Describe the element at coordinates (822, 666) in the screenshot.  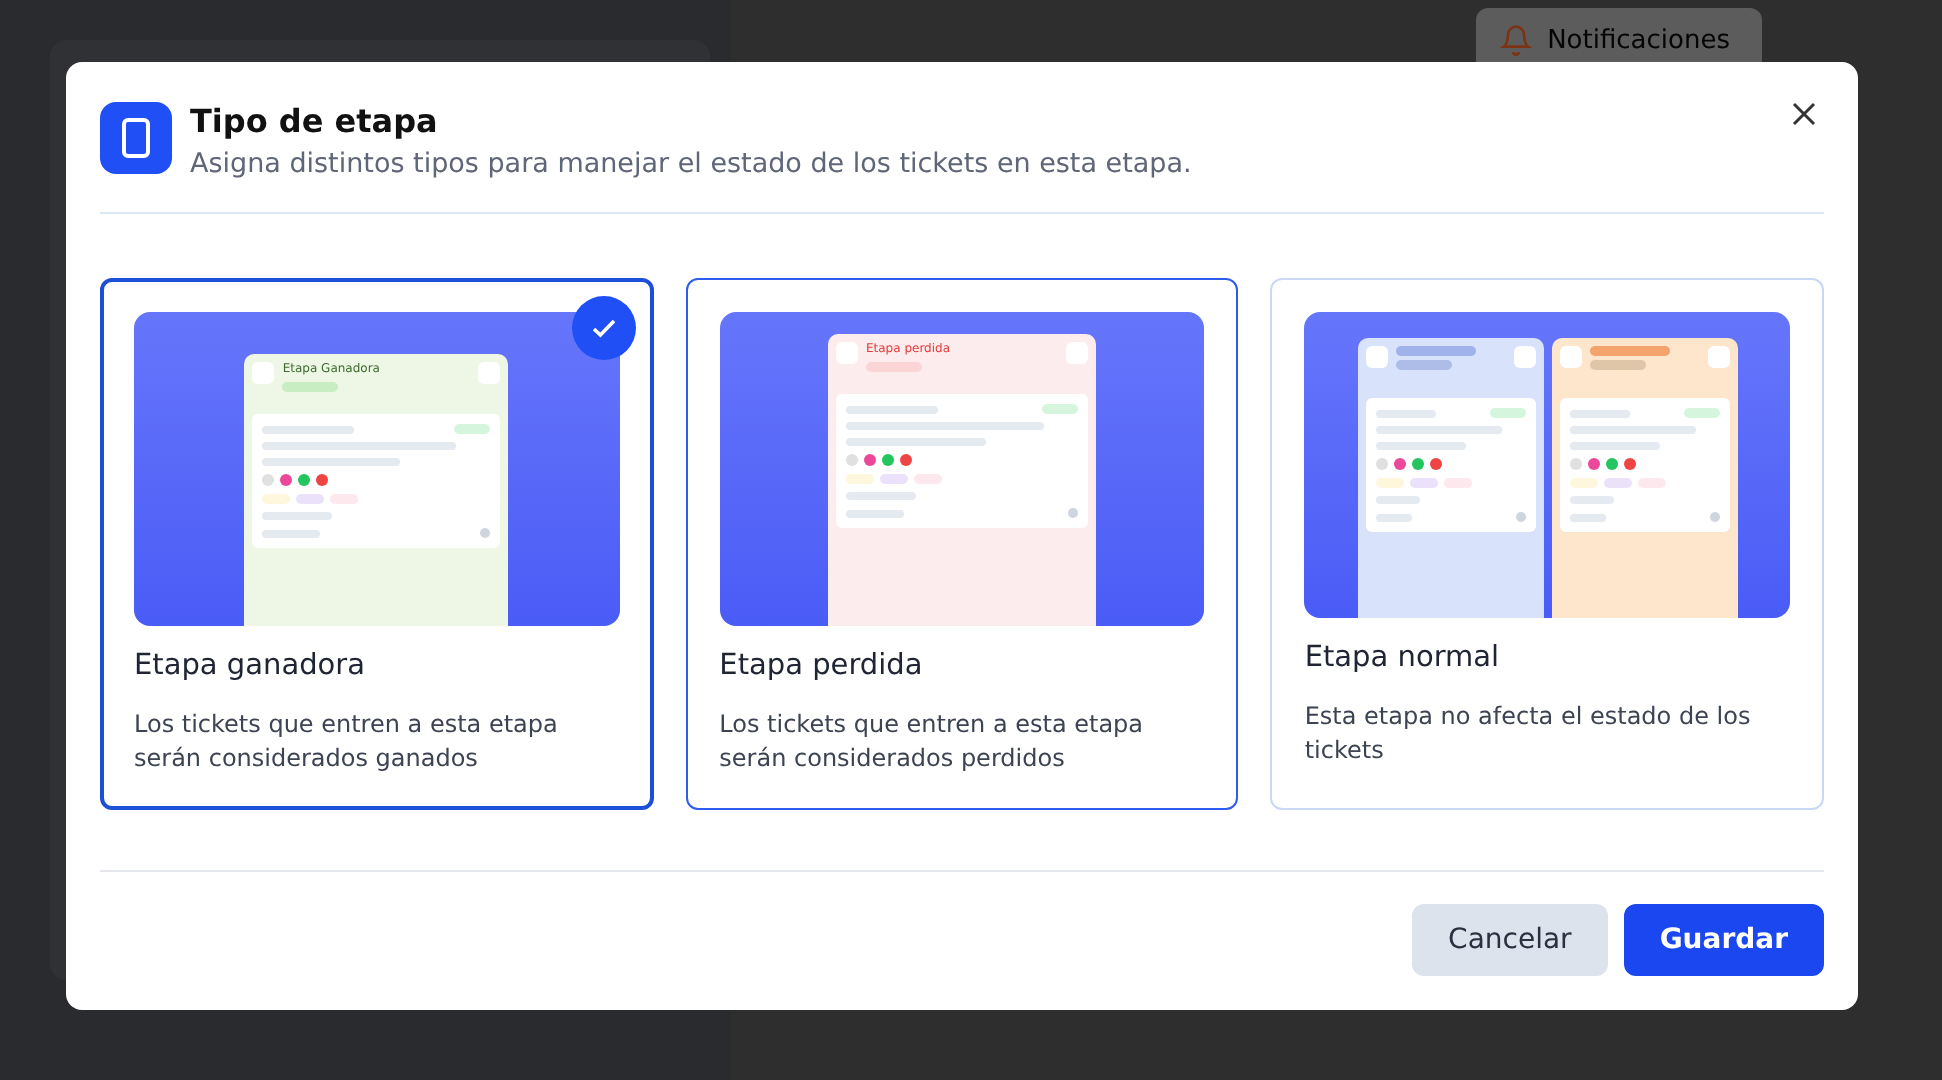
I see `option-title: Etapa perdida` at that location.